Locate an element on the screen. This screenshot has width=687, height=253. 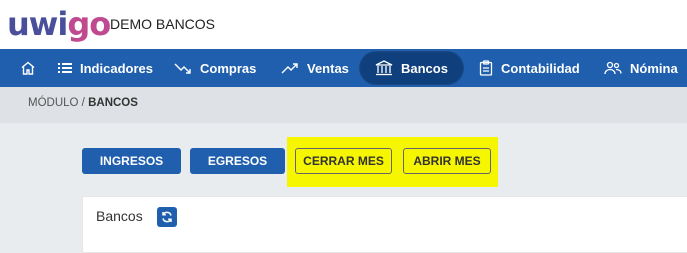
nav-nomina-label: Nómina is located at coordinates (654, 68).